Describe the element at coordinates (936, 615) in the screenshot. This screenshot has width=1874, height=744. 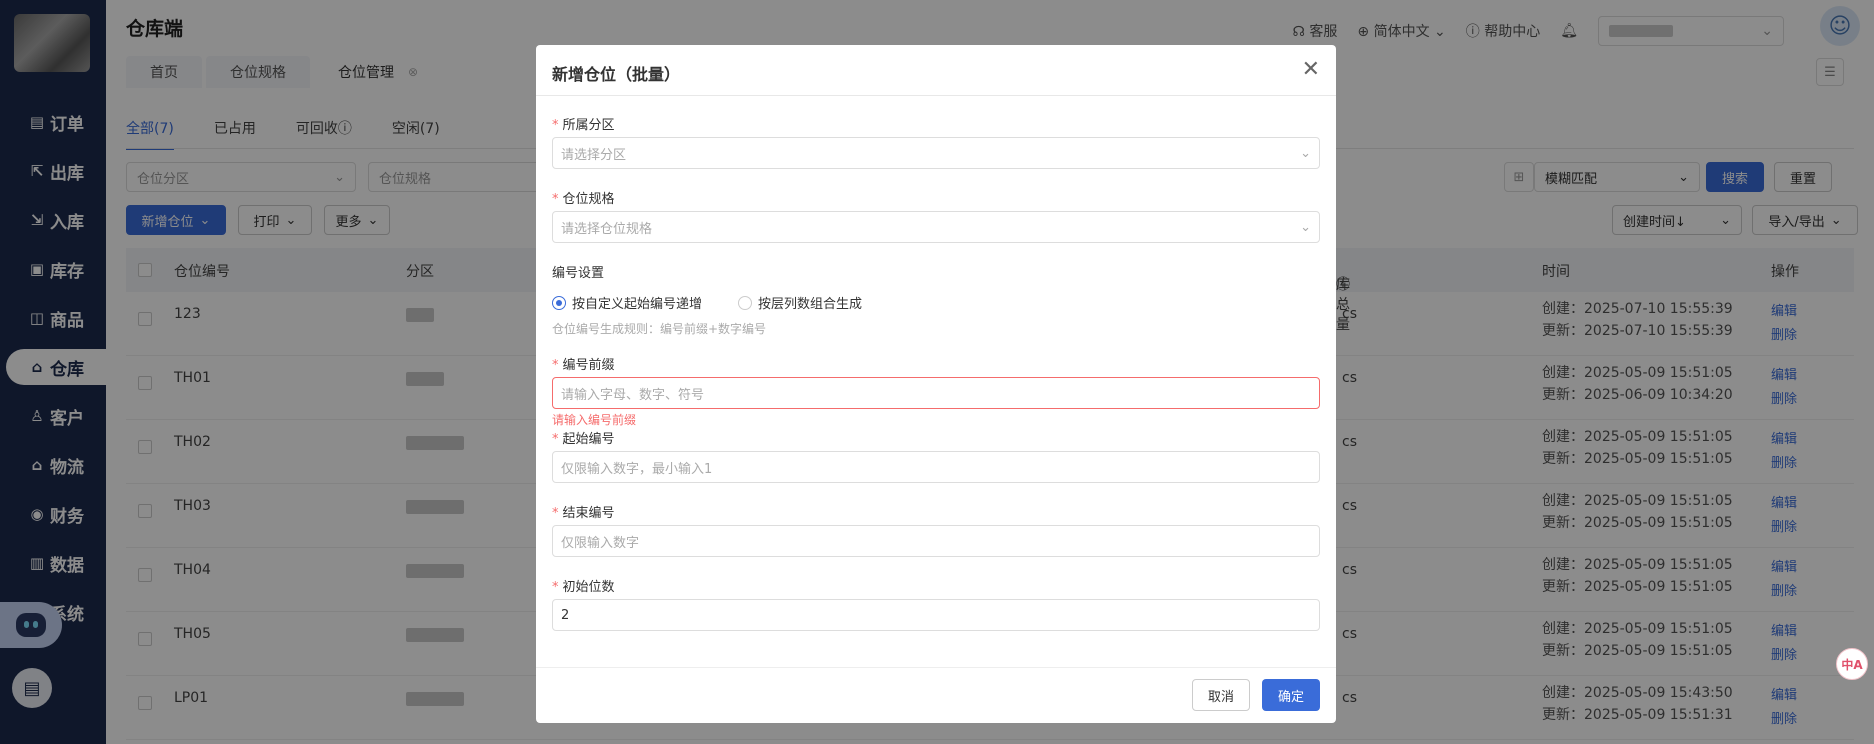
I see `digits-input: 2` at that location.